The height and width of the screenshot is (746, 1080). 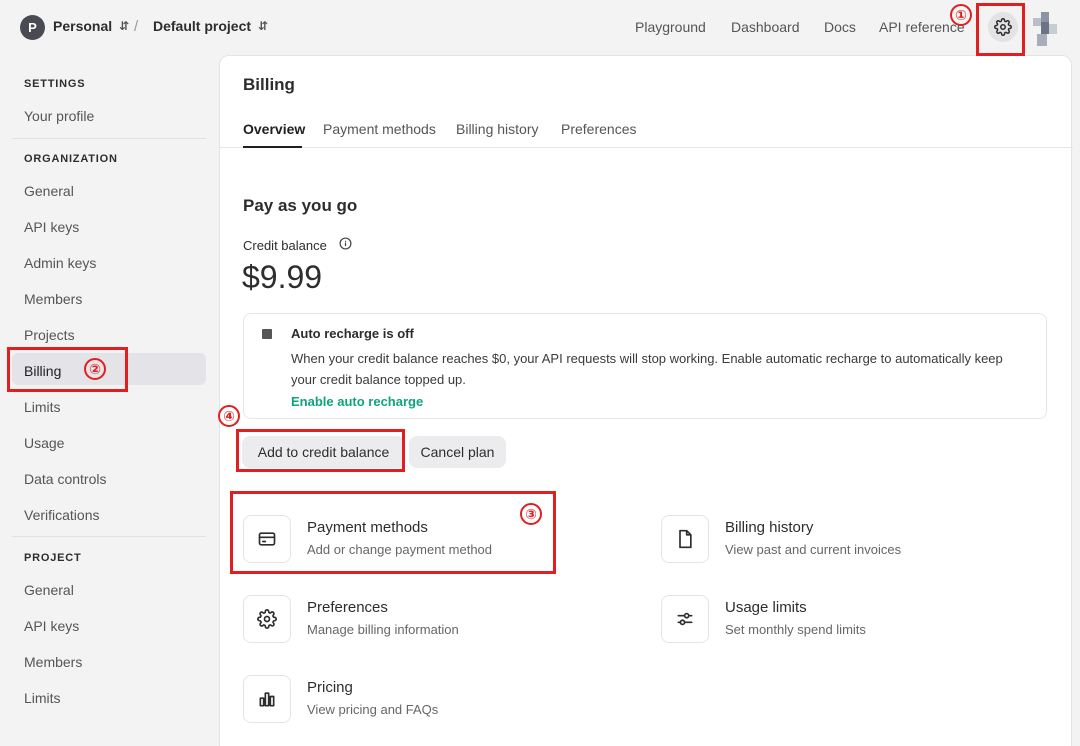 What do you see at coordinates (49, 335) in the screenshot?
I see `sidebar-item-projects: Projects` at bounding box center [49, 335].